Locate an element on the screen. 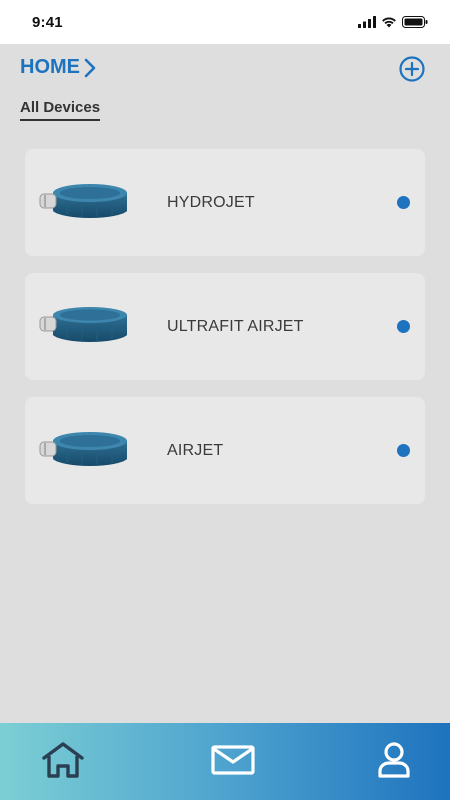 The height and width of the screenshot is (800, 450). device-card-ultrafit-airjet: ULTRAFIT AIRJET is located at coordinates (225, 326).